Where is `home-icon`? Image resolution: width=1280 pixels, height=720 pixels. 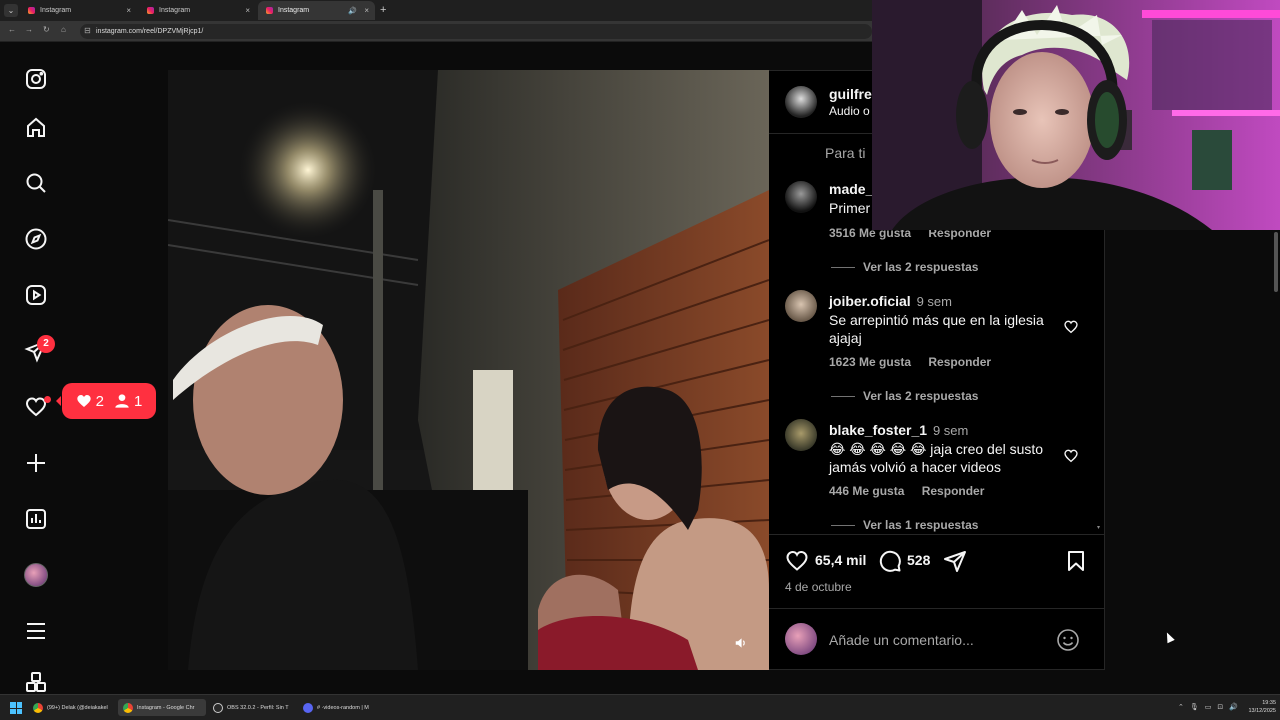
home-icon is located at coordinates (36, 128).